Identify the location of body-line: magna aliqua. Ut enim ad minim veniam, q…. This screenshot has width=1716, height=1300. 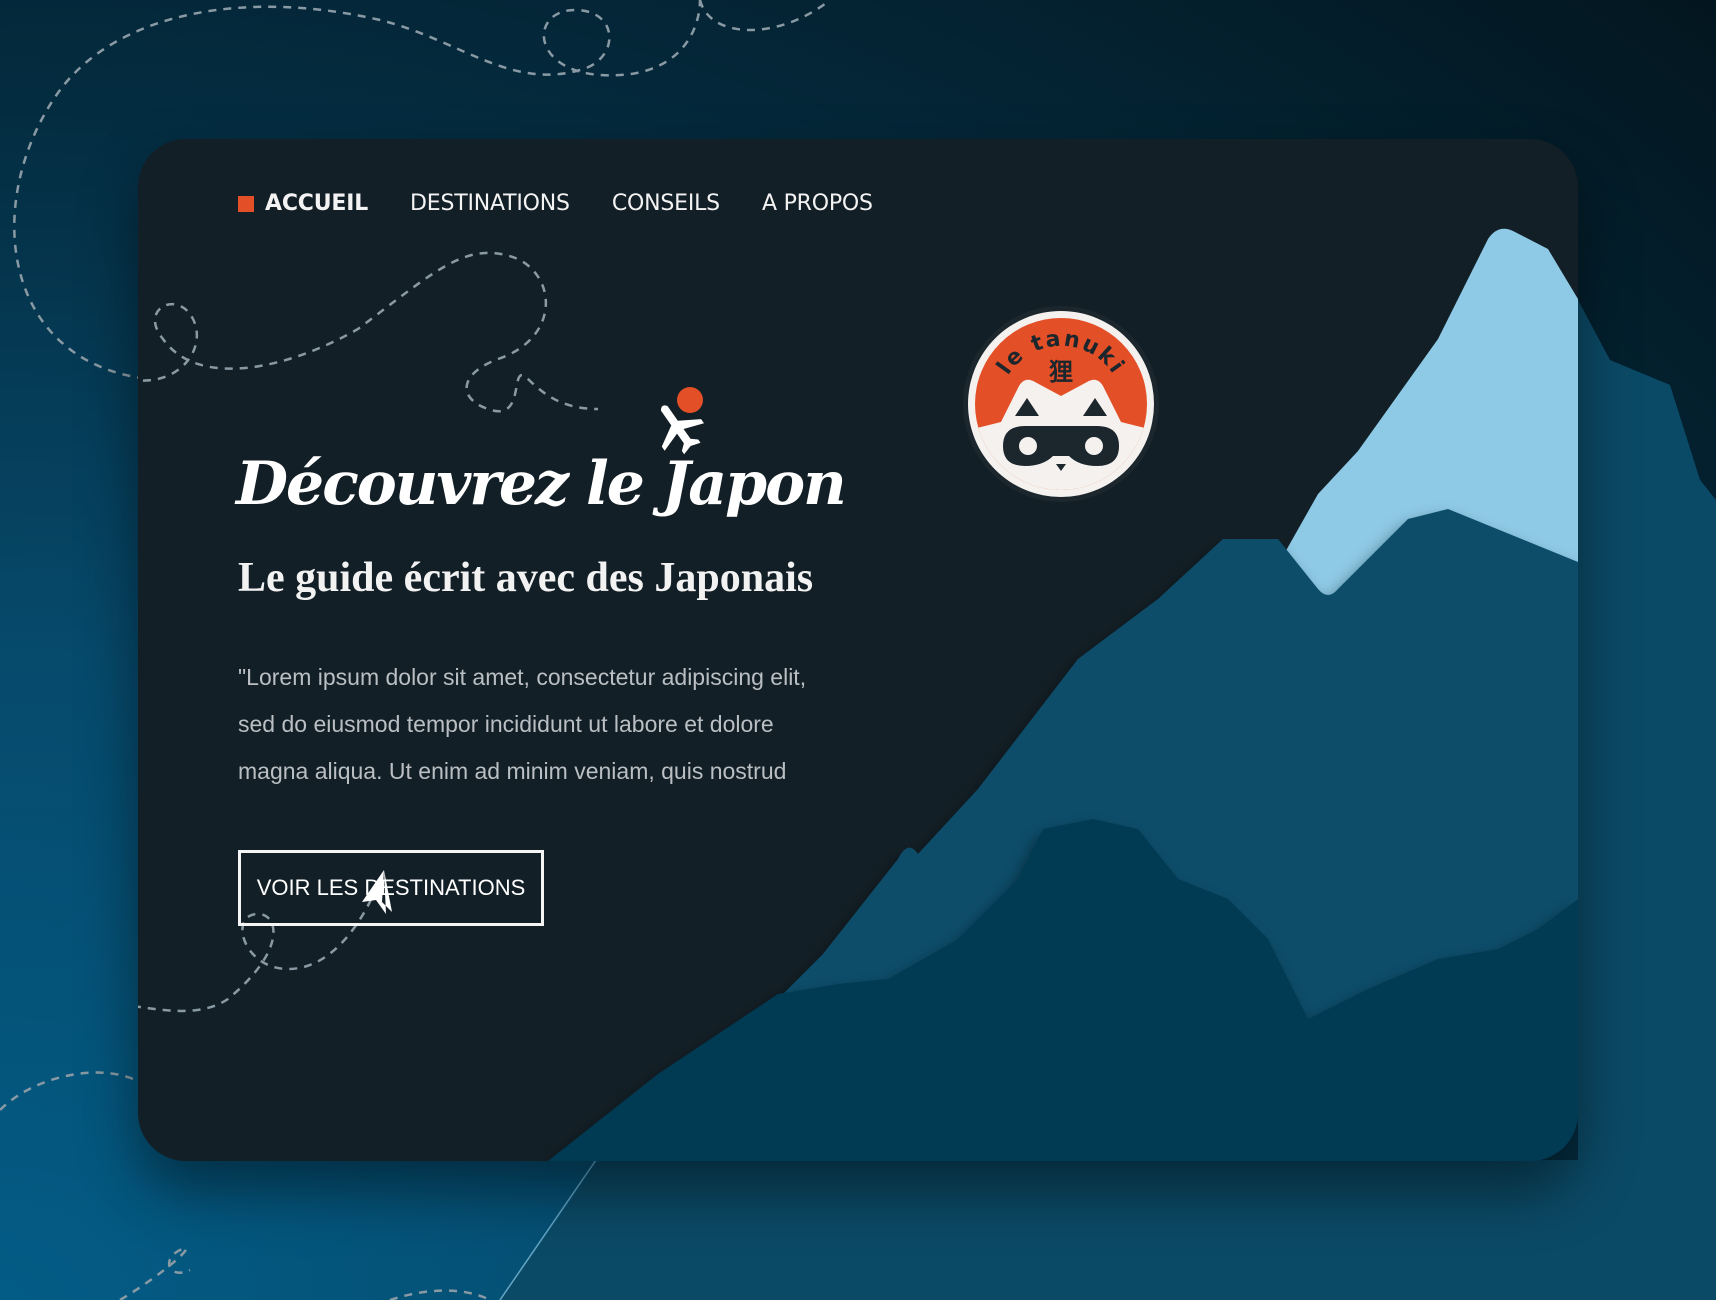
(512, 771).